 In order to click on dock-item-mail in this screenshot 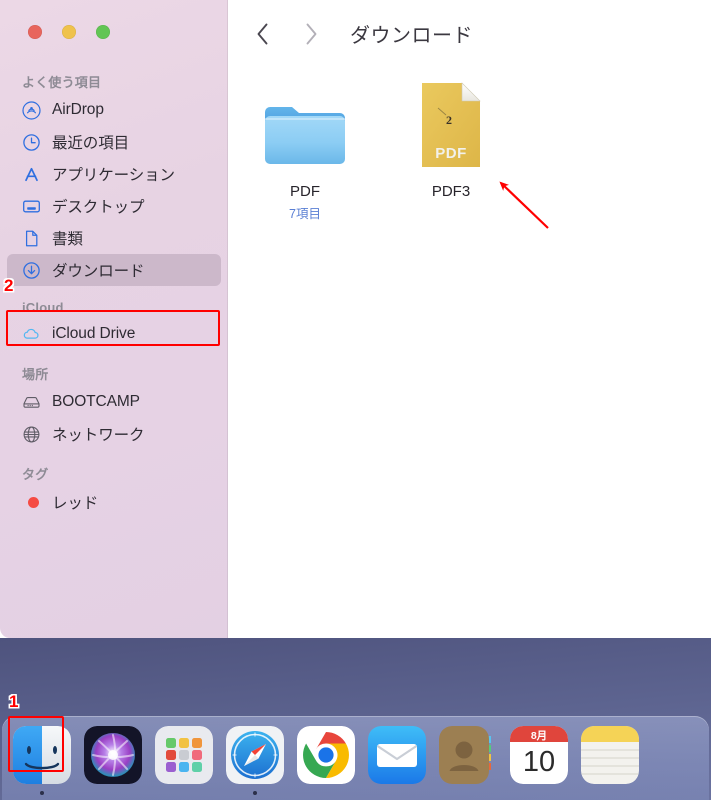, I will do `click(397, 755)`.